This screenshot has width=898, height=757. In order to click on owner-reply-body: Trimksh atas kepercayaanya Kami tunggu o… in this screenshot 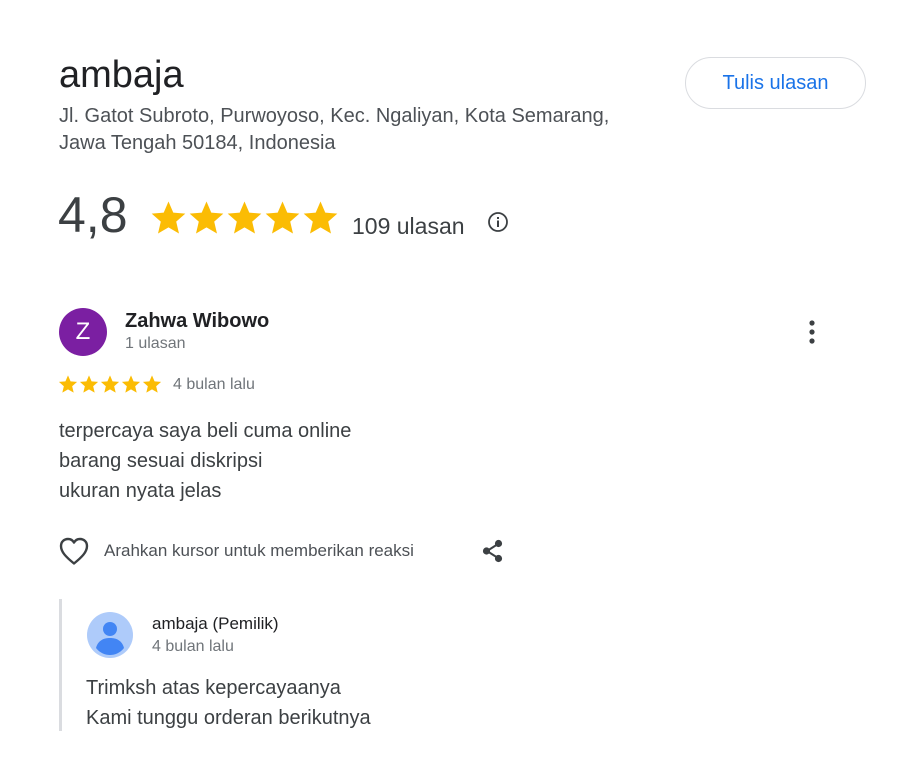, I will do `click(228, 703)`.